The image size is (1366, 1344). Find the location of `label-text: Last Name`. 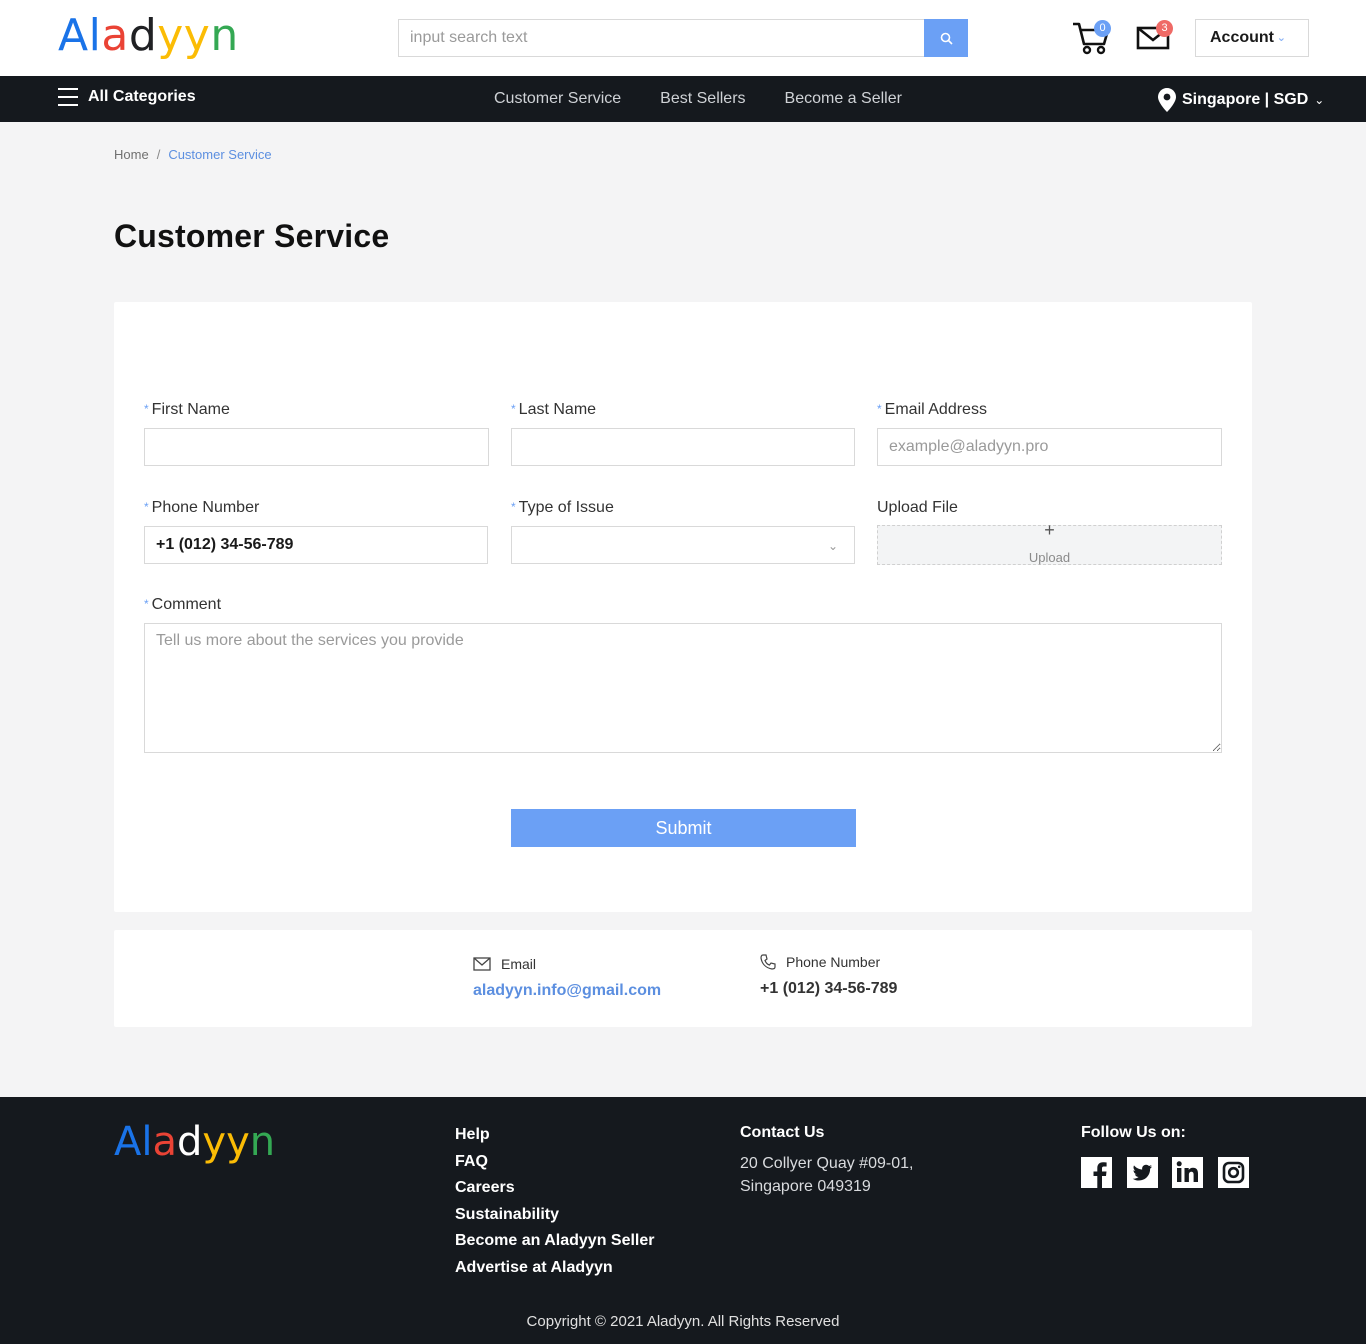

label-text: Last Name is located at coordinates (557, 409).